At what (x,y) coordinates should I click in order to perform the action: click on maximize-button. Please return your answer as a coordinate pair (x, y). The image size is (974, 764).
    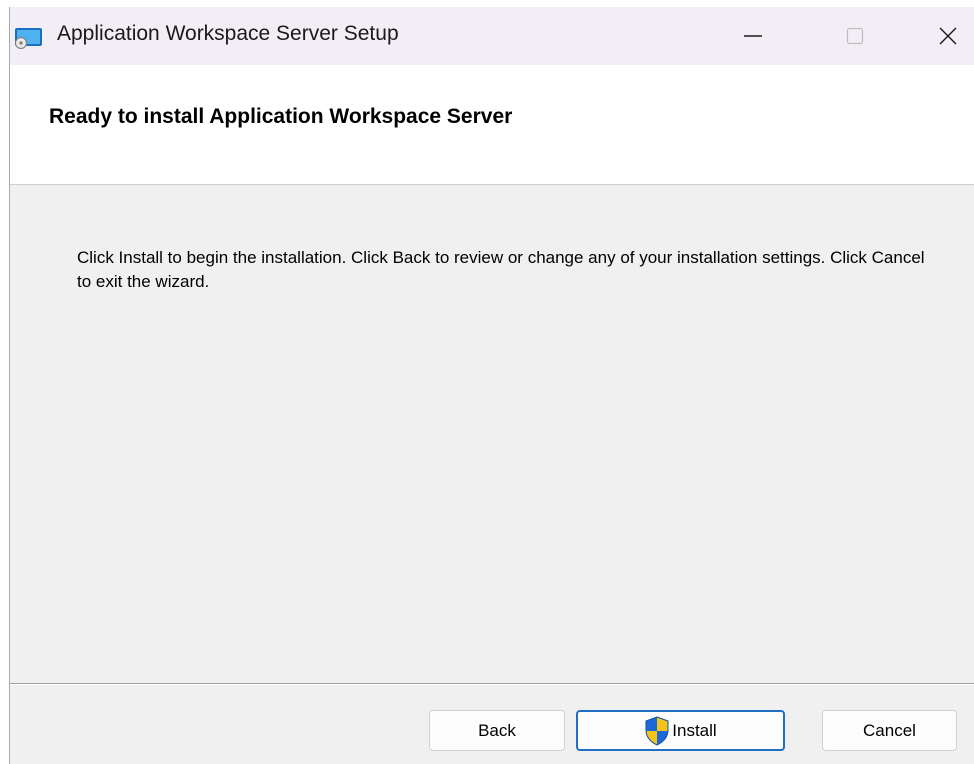
    Looking at the image, I should click on (855, 36).